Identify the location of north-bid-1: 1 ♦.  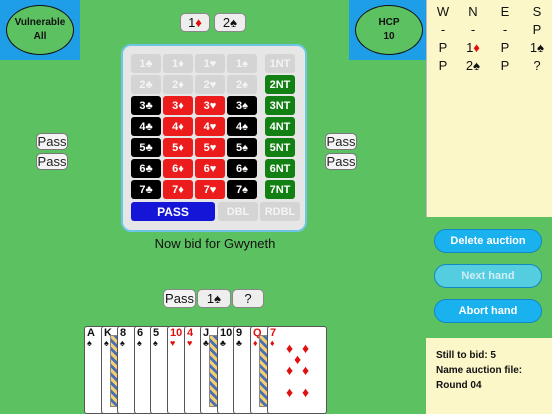
(195, 22).